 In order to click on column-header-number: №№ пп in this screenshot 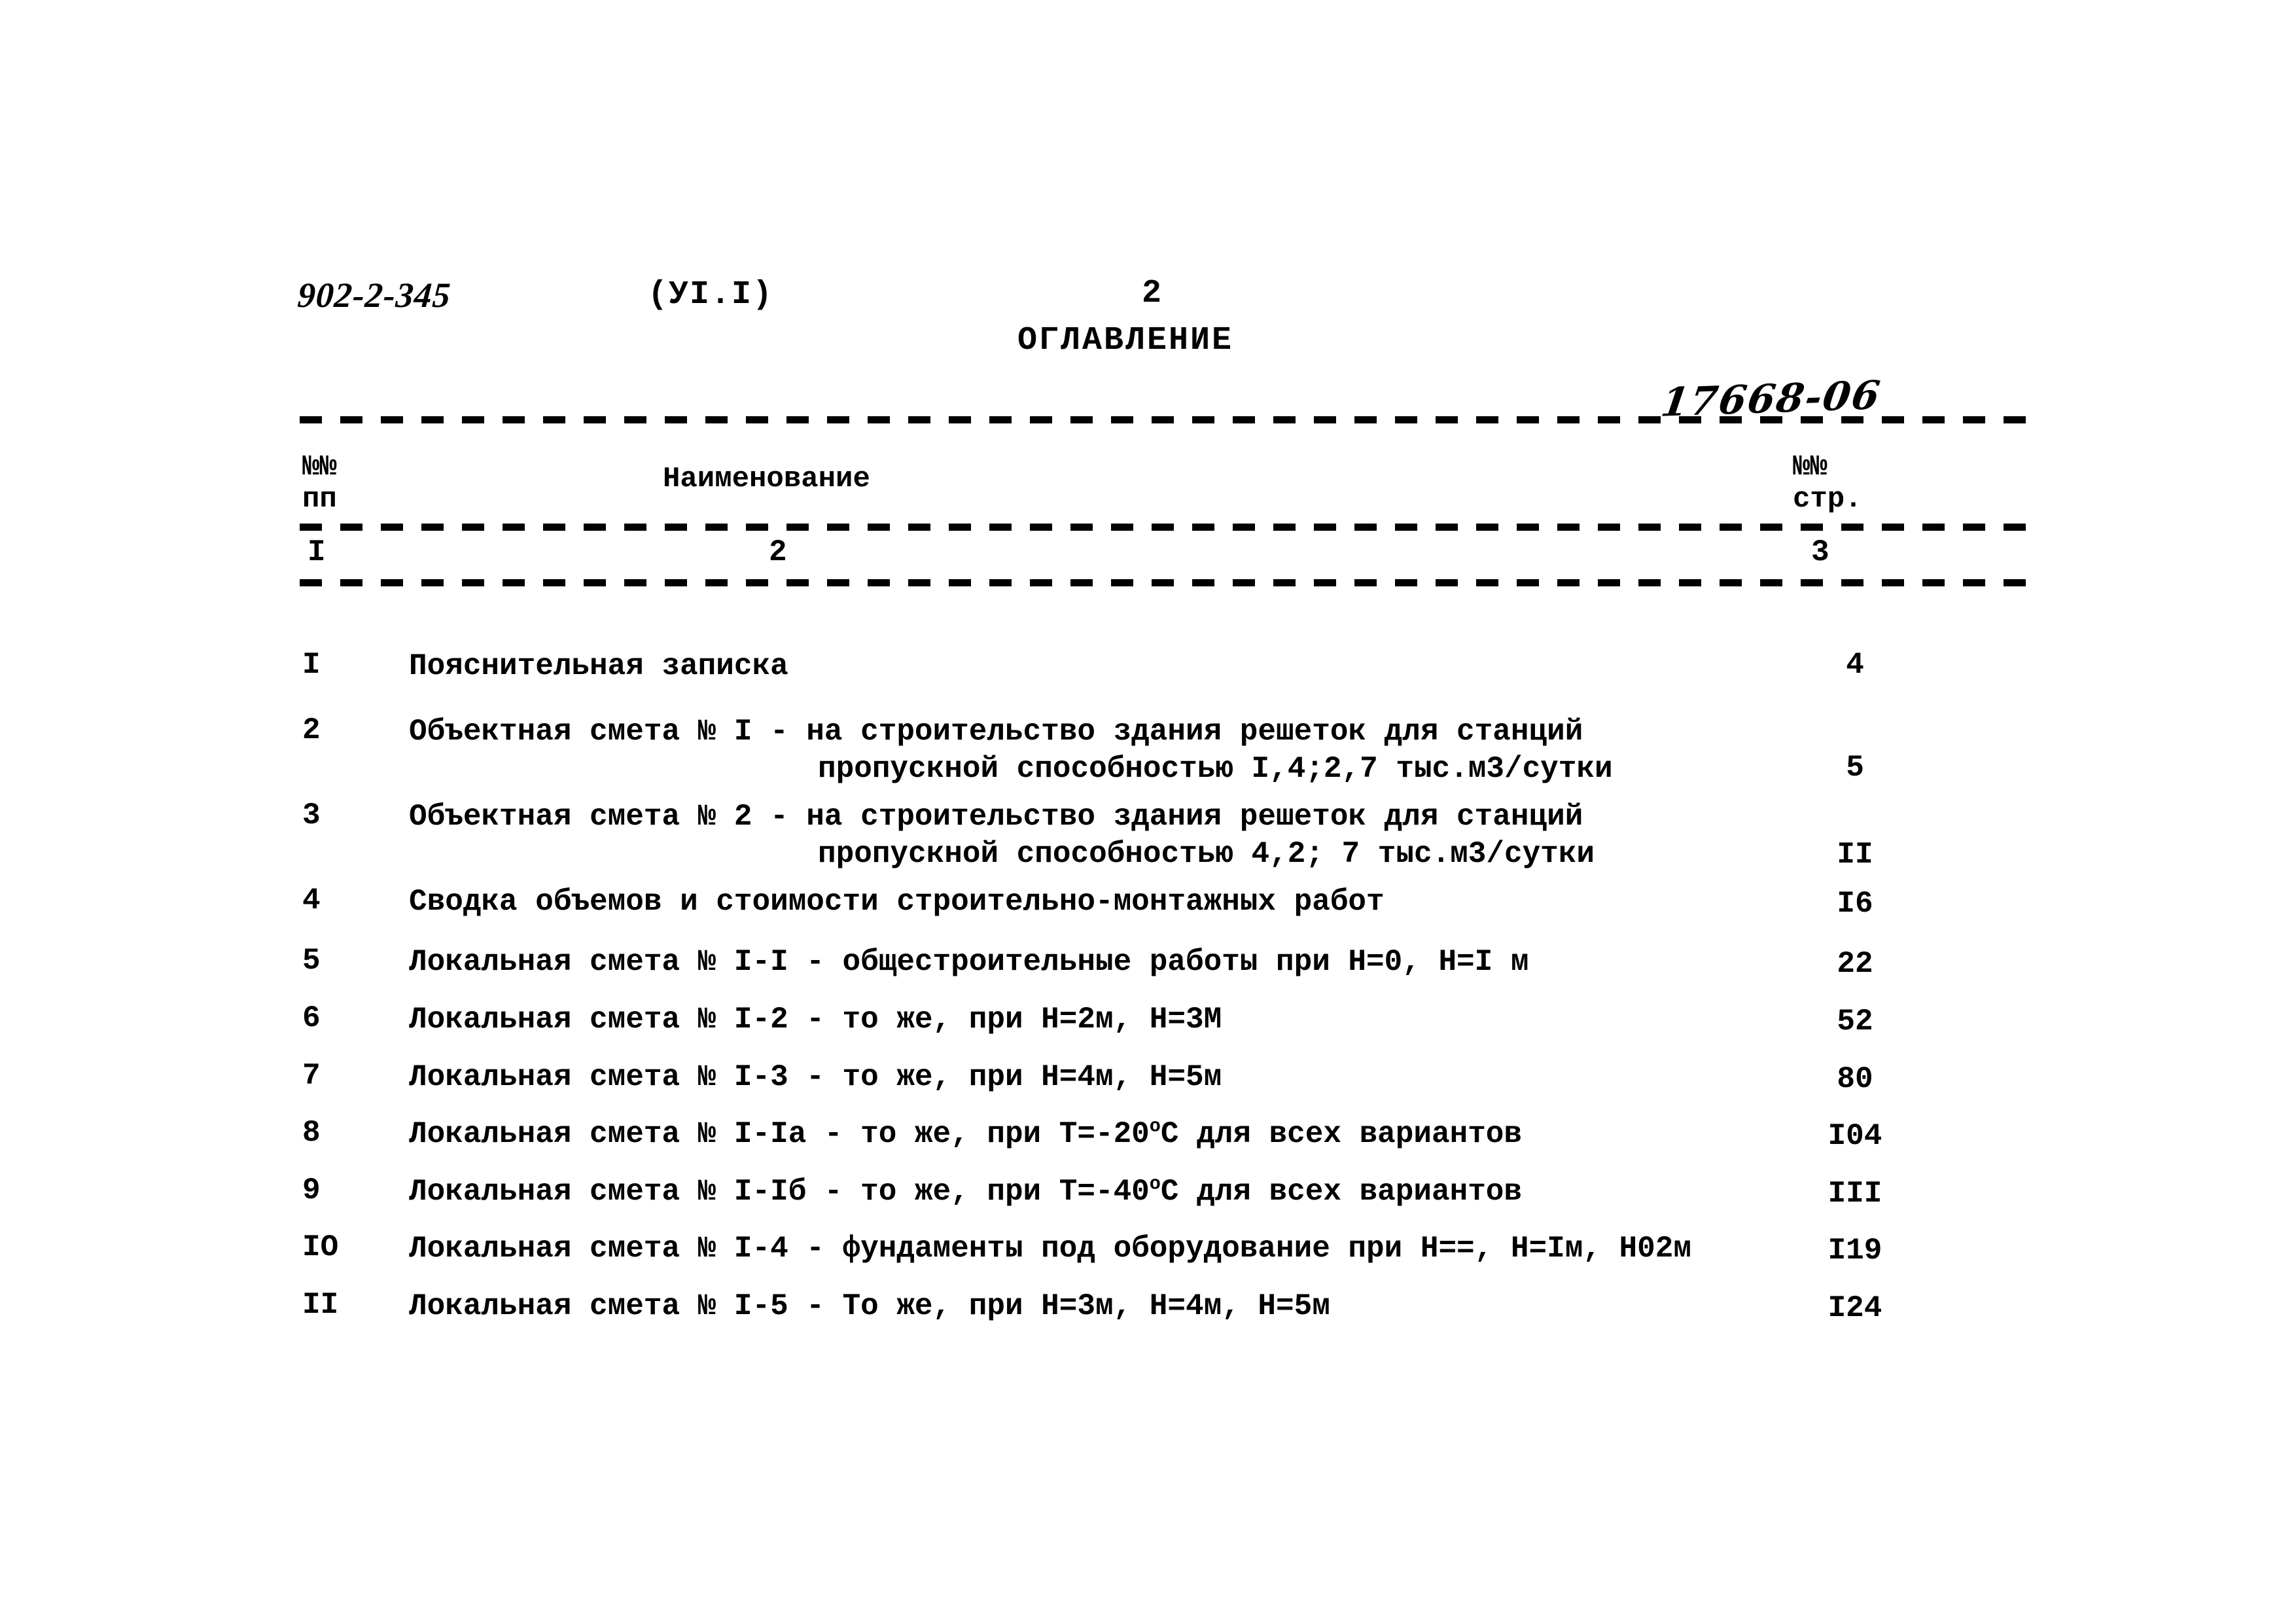, I will do `click(320, 484)`.